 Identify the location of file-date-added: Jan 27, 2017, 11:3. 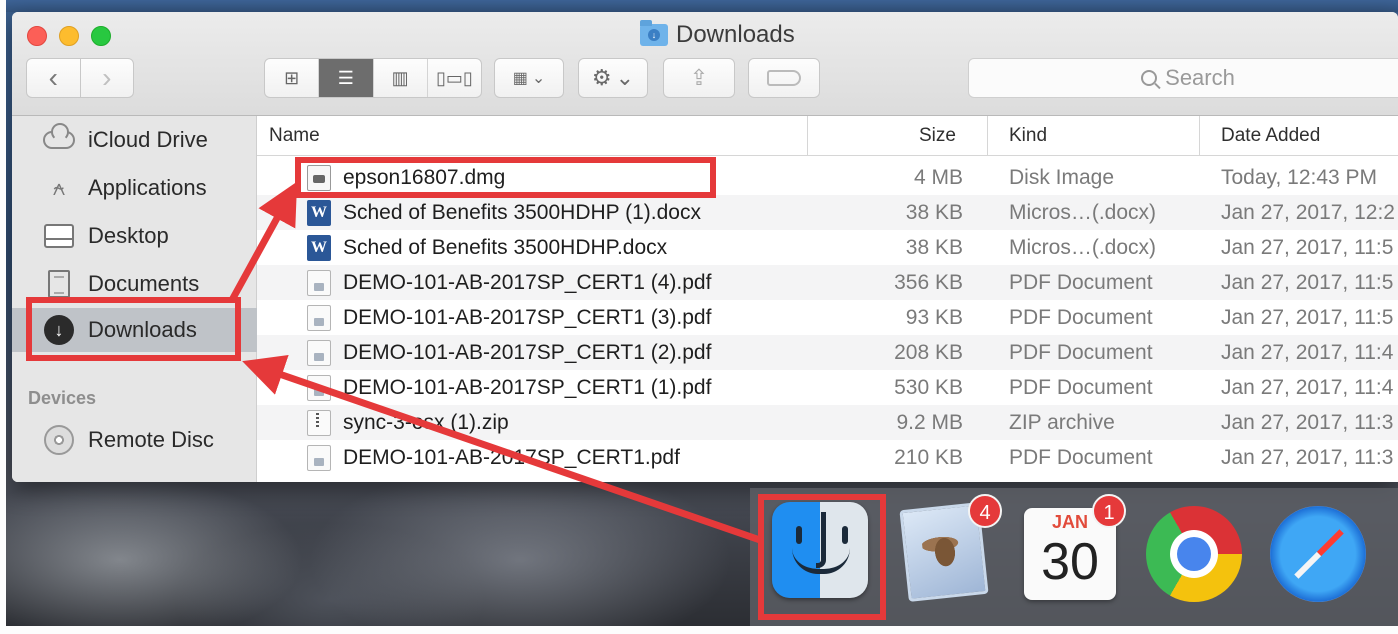
(1307, 422).